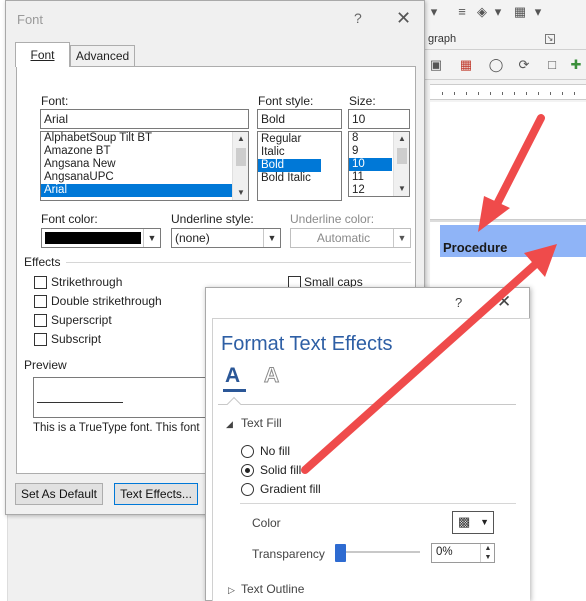 The image size is (586, 601). What do you see at coordinates (289, 165) in the screenshot?
I see `list-item-selected: Bold` at bounding box center [289, 165].